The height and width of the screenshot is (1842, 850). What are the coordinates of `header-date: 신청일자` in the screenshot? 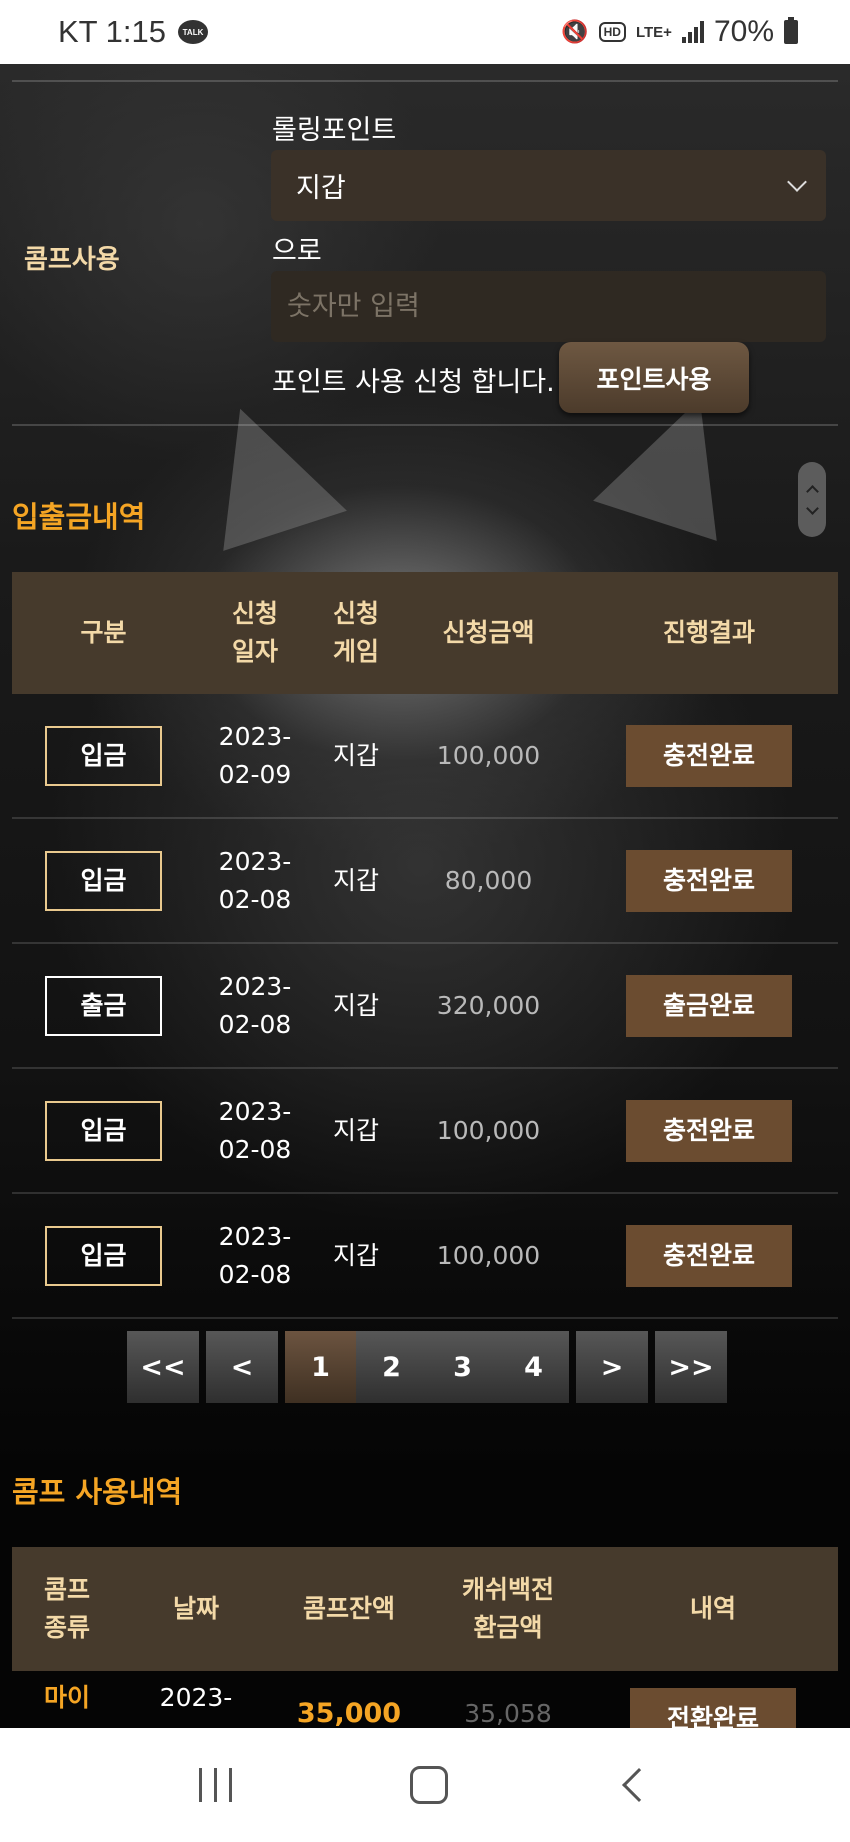 It's located at (254, 632).